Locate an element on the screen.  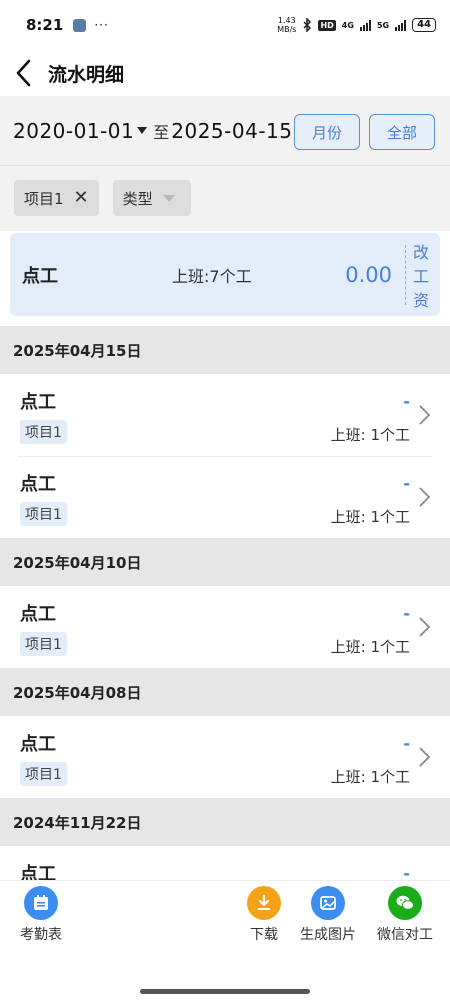
adjust-wage-link: 改 工 资 is located at coordinates (421, 277).